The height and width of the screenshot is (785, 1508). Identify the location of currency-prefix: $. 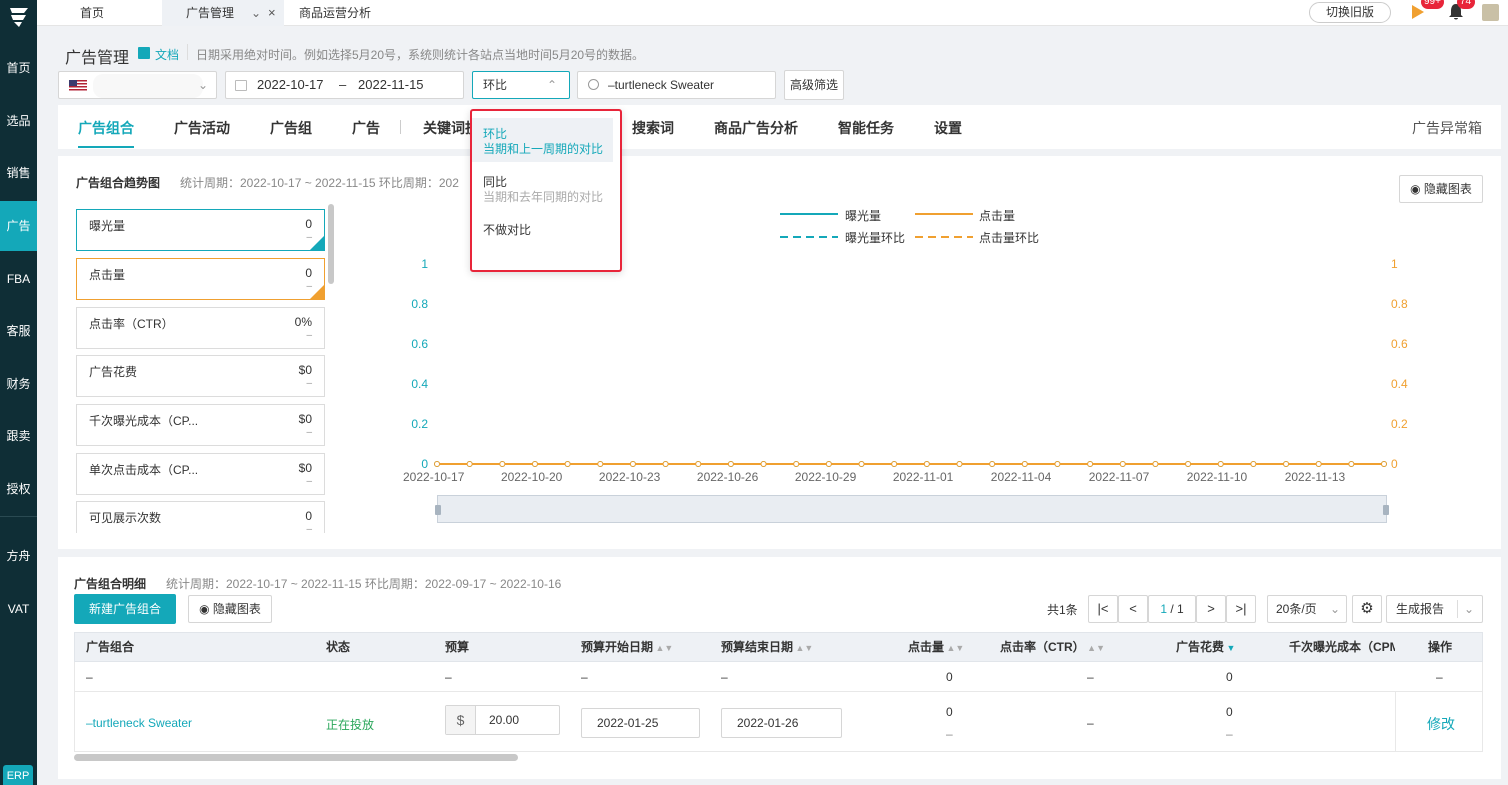
(461, 720).